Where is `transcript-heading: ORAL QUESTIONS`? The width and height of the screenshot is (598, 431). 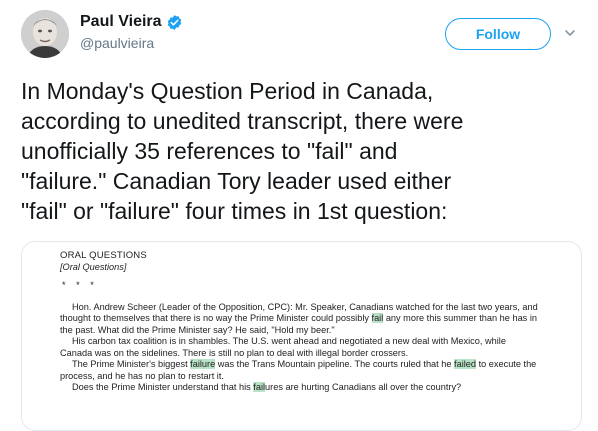
transcript-heading: ORAL QUESTIONS is located at coordinates (103, 255).